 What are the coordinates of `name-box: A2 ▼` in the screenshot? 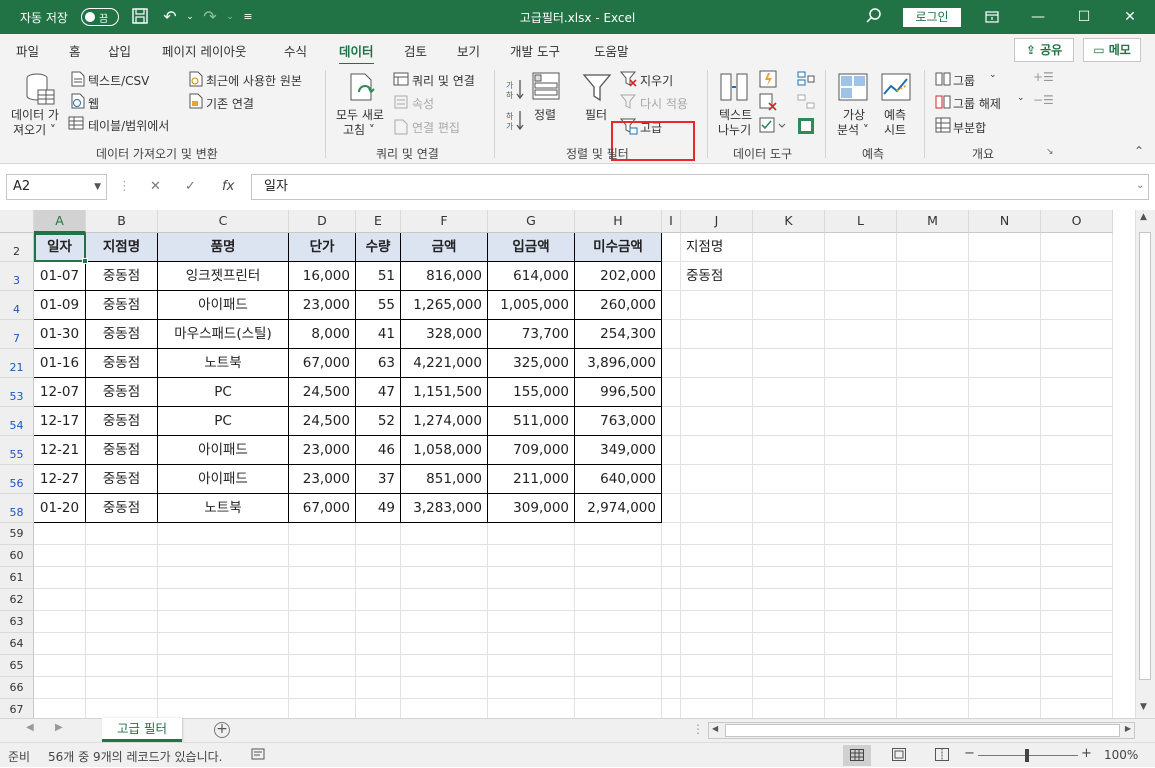 It's located at (56, 187).